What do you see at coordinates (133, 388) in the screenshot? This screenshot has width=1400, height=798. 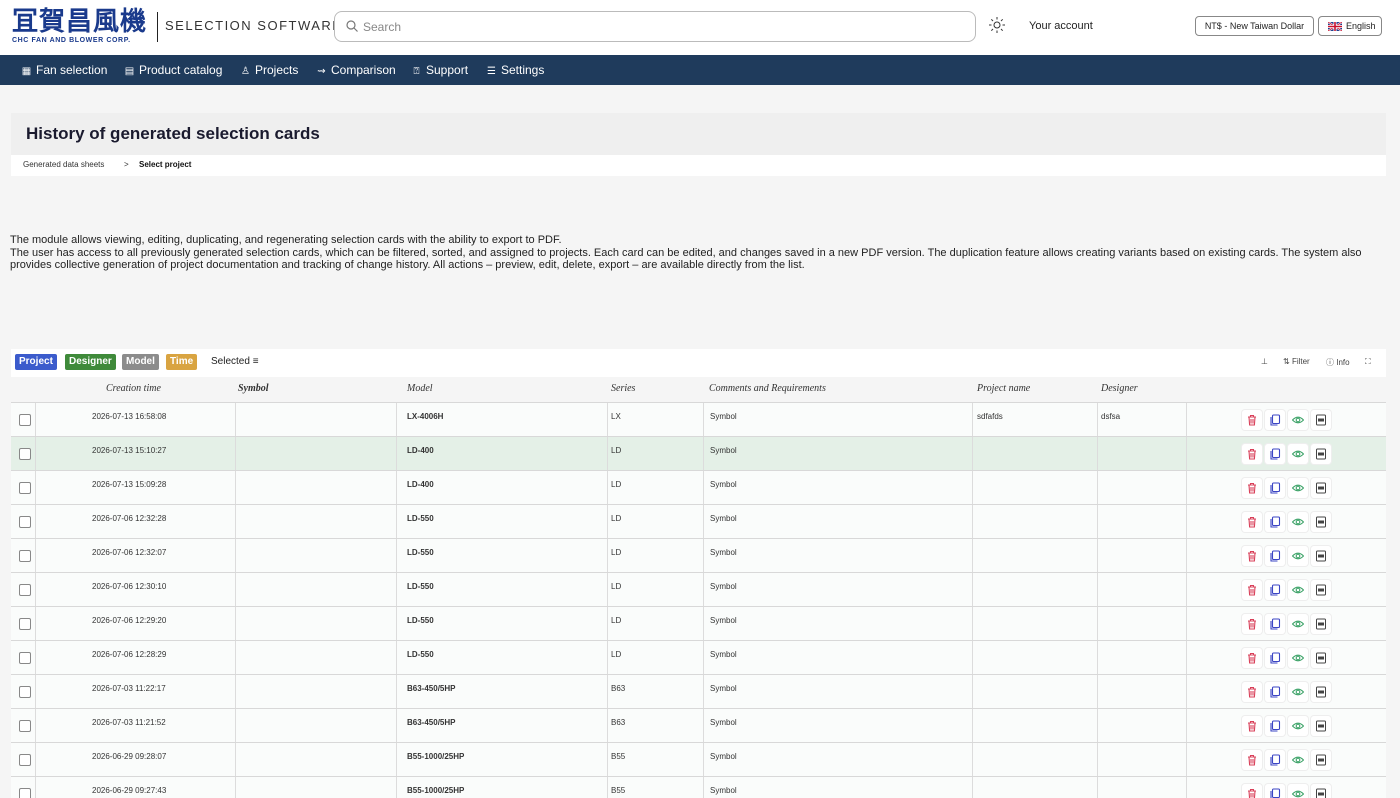 I see `column-header-creation-time: Creation time` at bounding box center [133, 388].